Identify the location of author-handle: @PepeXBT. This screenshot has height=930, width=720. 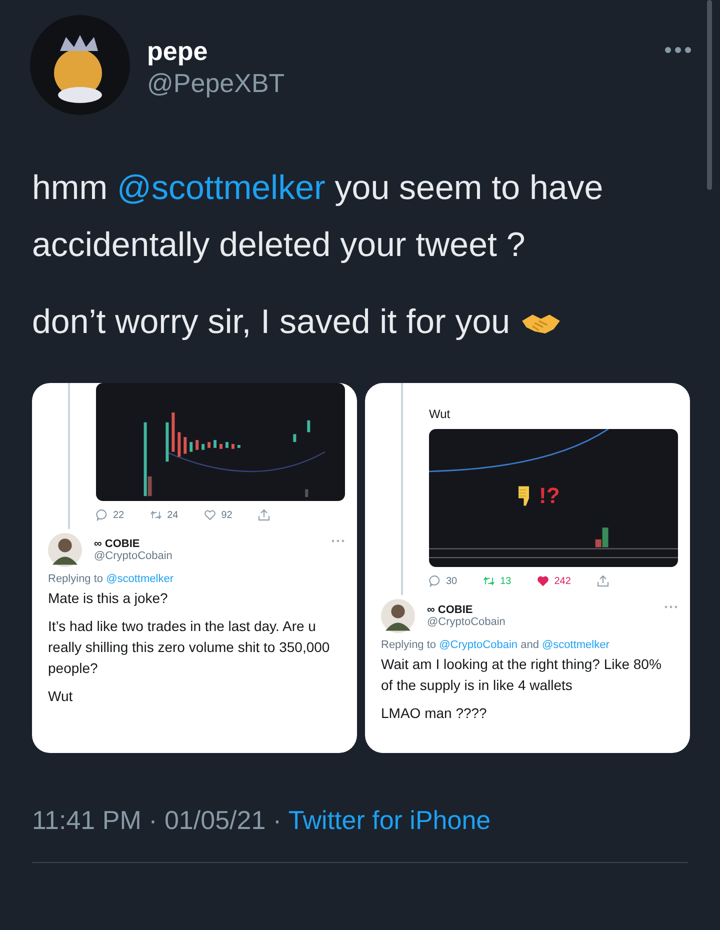
(216, 83).